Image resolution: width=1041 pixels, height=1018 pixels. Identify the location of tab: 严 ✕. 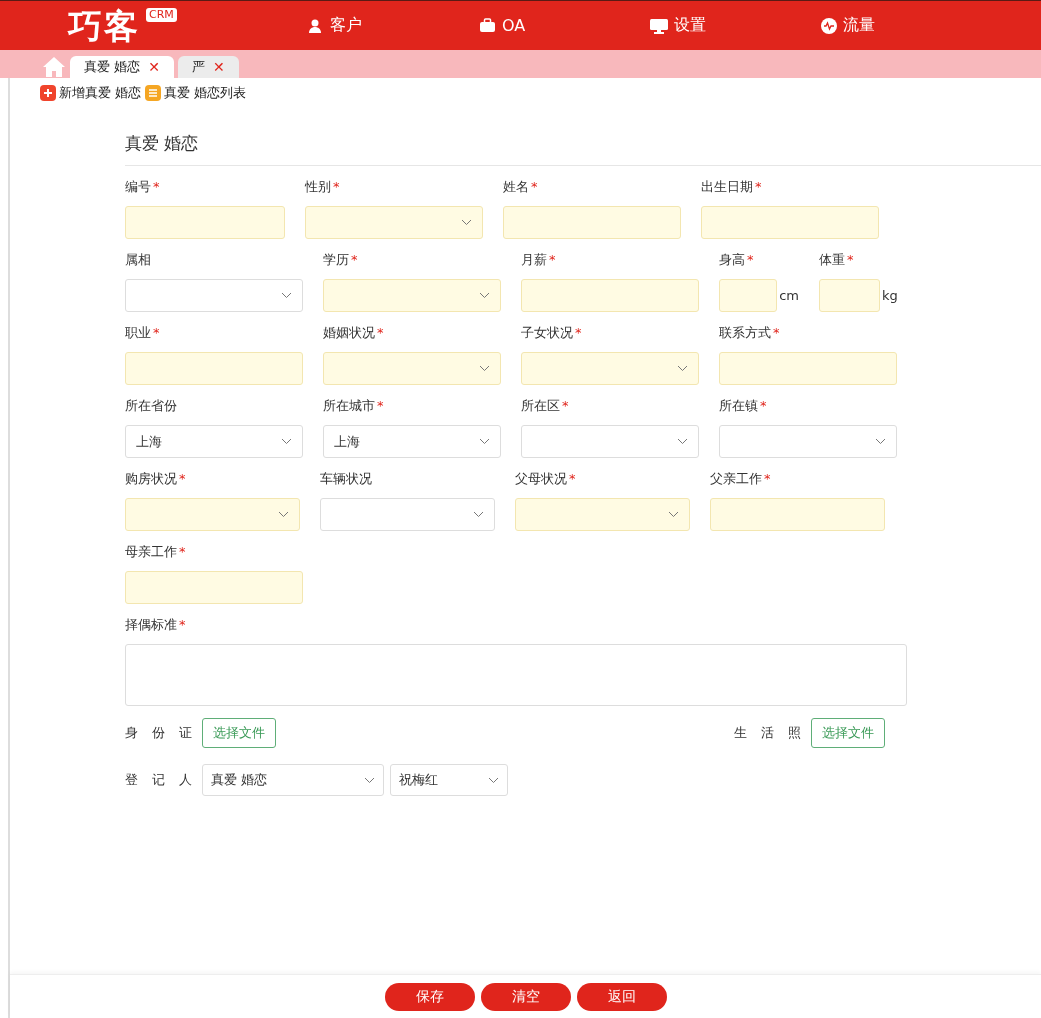
(208, 67).